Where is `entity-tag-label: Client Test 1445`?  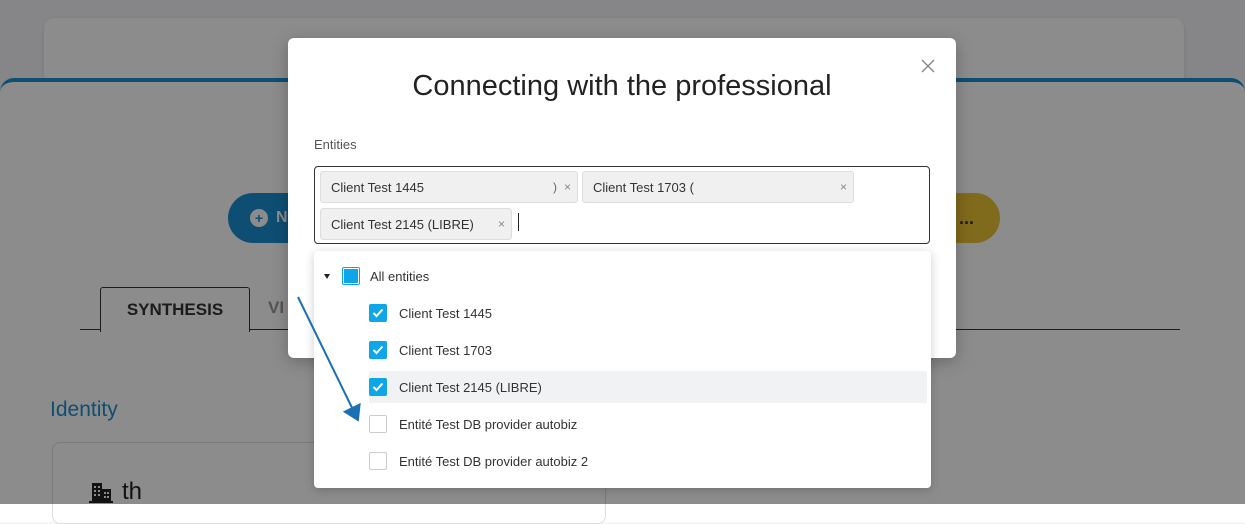 entity-tag-label: Client Test 1445 is located at coordinates (377, 187).